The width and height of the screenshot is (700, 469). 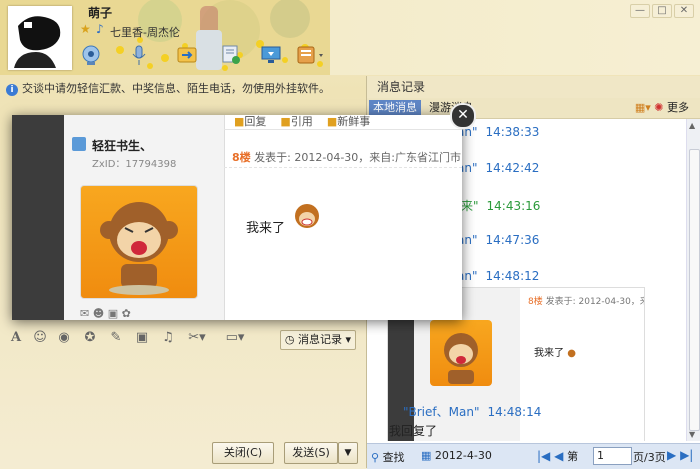 I want to click on post-meta-text: 发表于: 2012-04-30，来自:广东省江门市, so click(x=357, y=157).